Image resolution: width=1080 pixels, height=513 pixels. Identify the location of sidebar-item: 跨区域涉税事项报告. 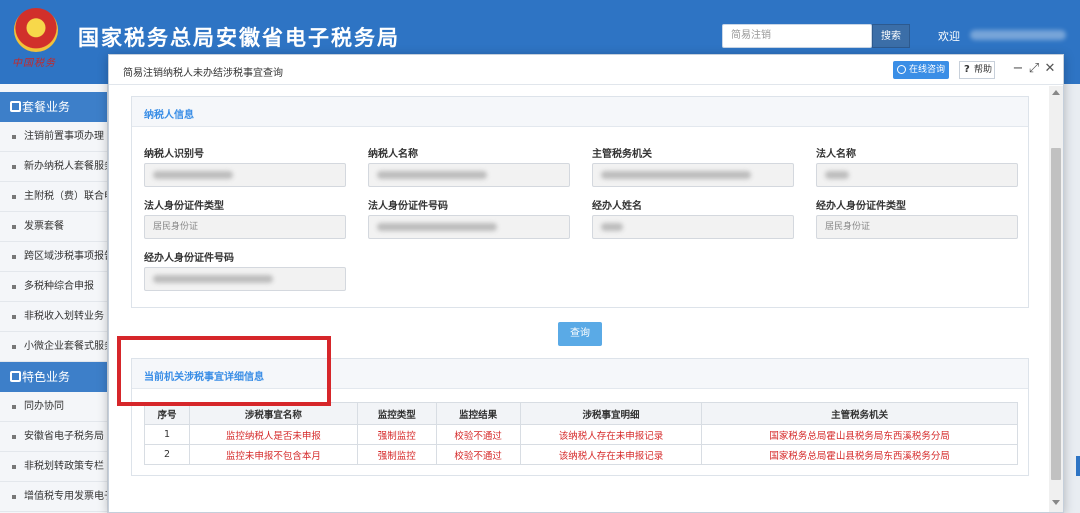
(53, 257).